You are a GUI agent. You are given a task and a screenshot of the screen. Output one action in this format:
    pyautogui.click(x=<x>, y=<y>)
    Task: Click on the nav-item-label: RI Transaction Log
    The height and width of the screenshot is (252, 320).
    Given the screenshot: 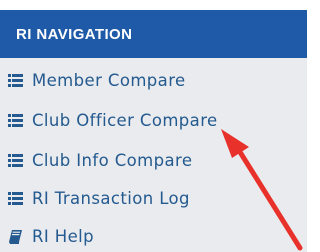 What is the action you would take?
    pyautogui.click(x=111, y=198)
    